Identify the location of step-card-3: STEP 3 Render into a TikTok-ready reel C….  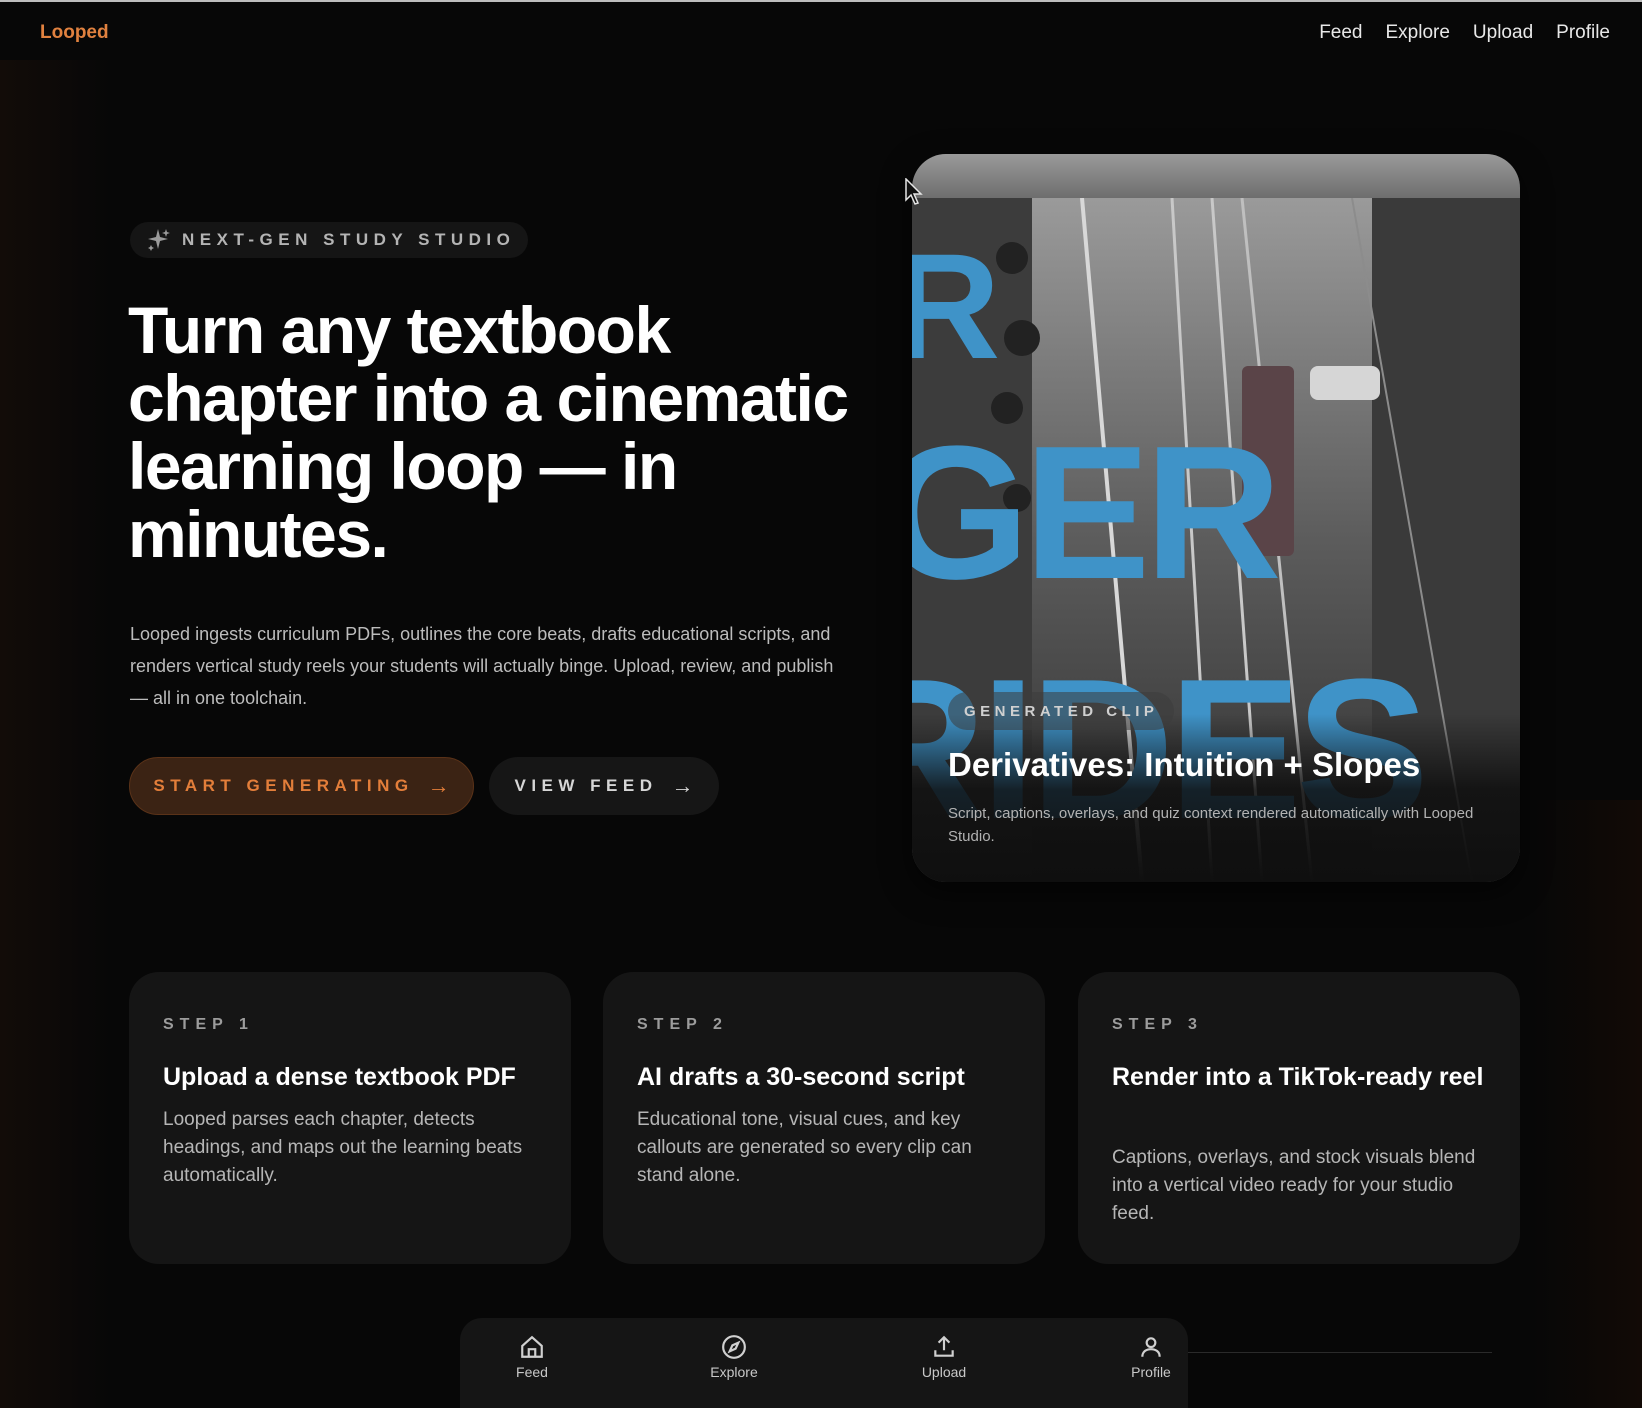
(1299, 1118).